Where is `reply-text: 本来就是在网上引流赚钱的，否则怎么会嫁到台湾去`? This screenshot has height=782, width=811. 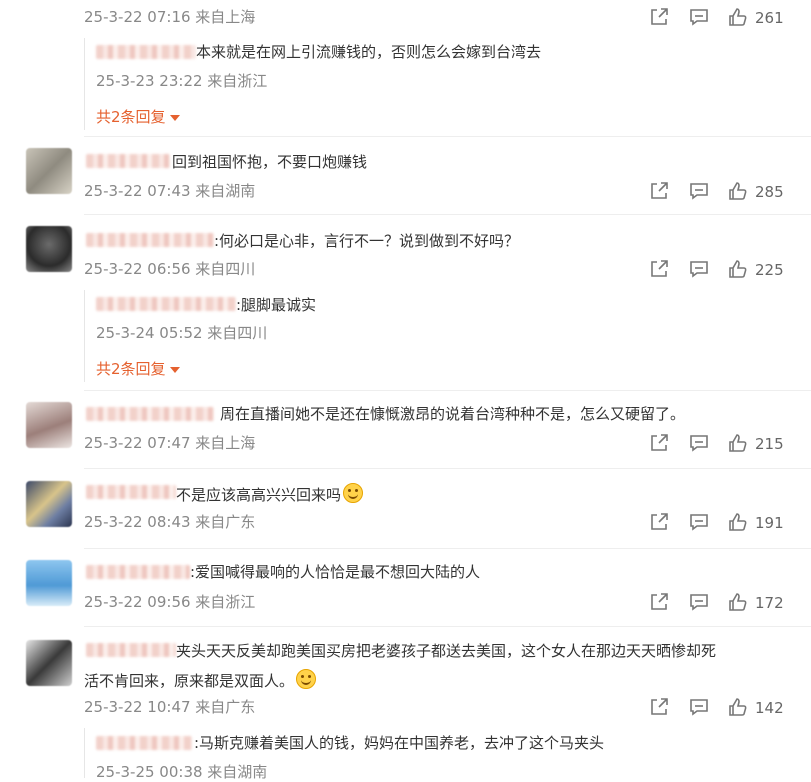 reply-text: 本来就是在网上引流赚钱的，否则怎么会嫁到台湾去 is located at coordinates (369, 52).